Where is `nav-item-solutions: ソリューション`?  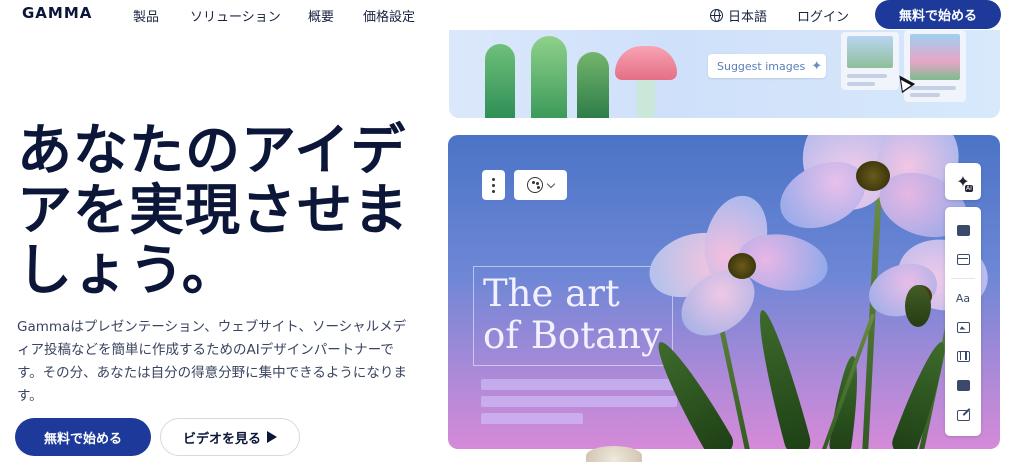 nav-item-solutions: ソリューション is located at coordinates (235, 15).